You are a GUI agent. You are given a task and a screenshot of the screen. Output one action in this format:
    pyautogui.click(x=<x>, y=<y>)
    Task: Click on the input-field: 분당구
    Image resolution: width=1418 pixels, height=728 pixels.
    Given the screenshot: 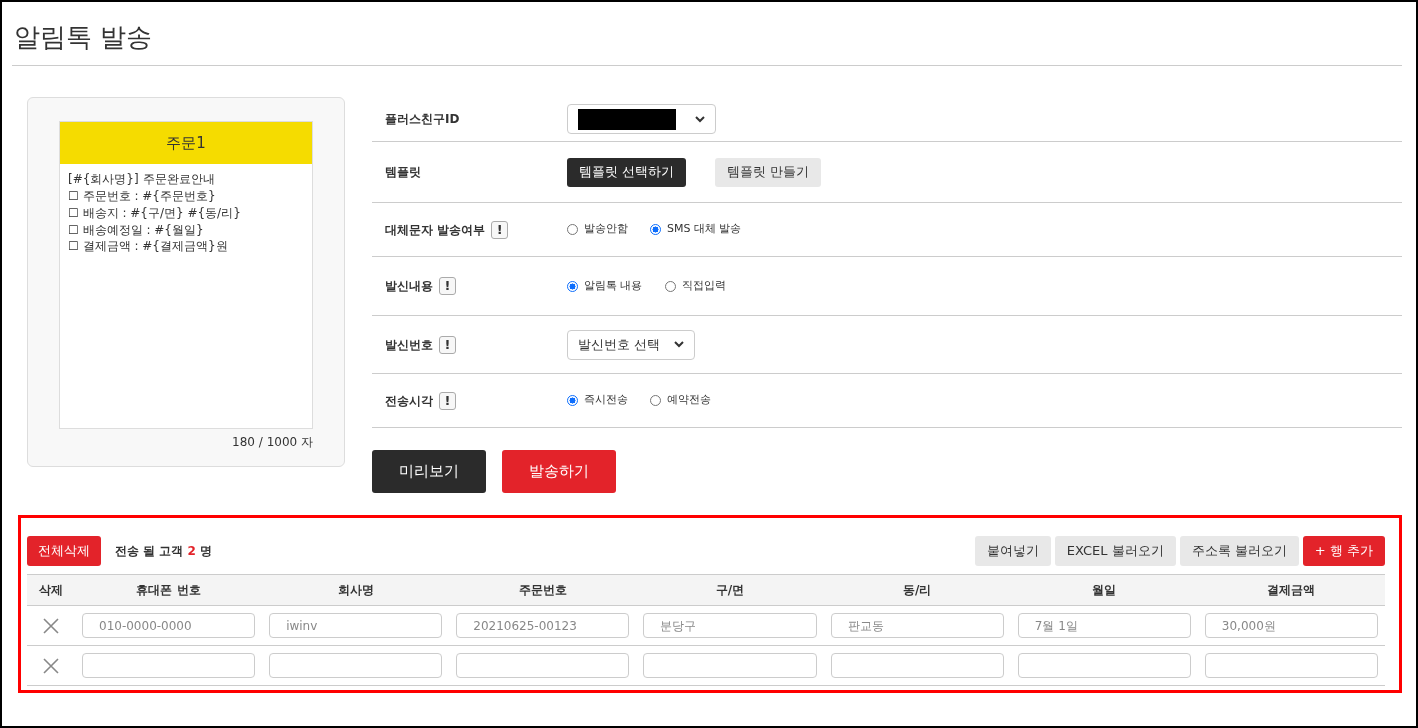 What is the action you would take?
    pyautogui.click(x=730, y=626)
    